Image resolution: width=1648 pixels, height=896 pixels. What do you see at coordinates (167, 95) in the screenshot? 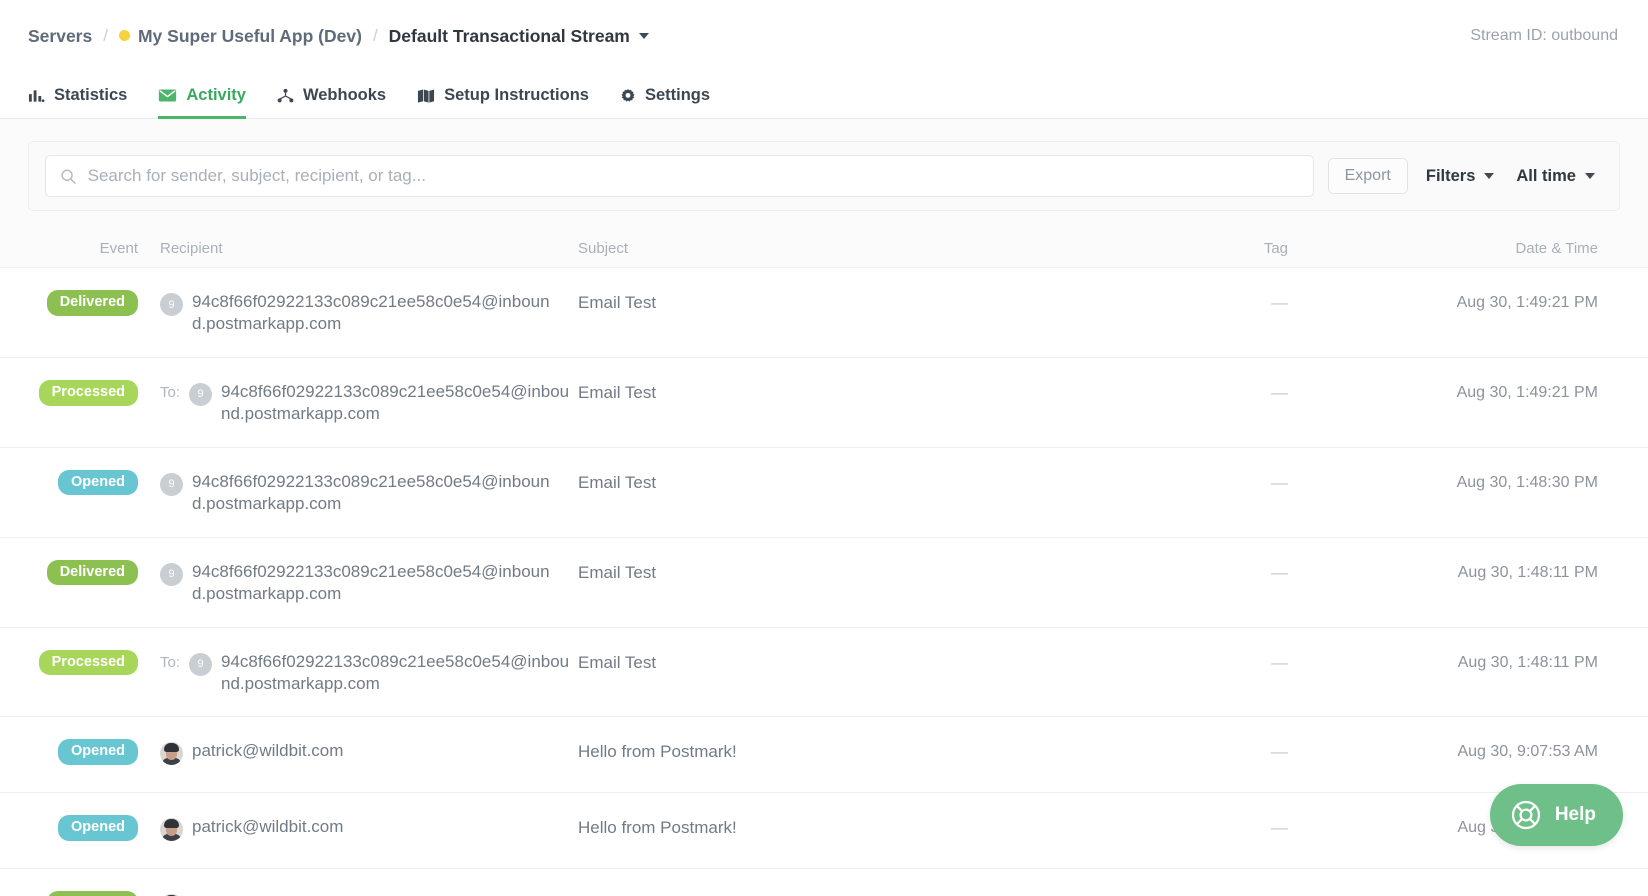
I see `envelope-icon` at bounding box center [167, 95].